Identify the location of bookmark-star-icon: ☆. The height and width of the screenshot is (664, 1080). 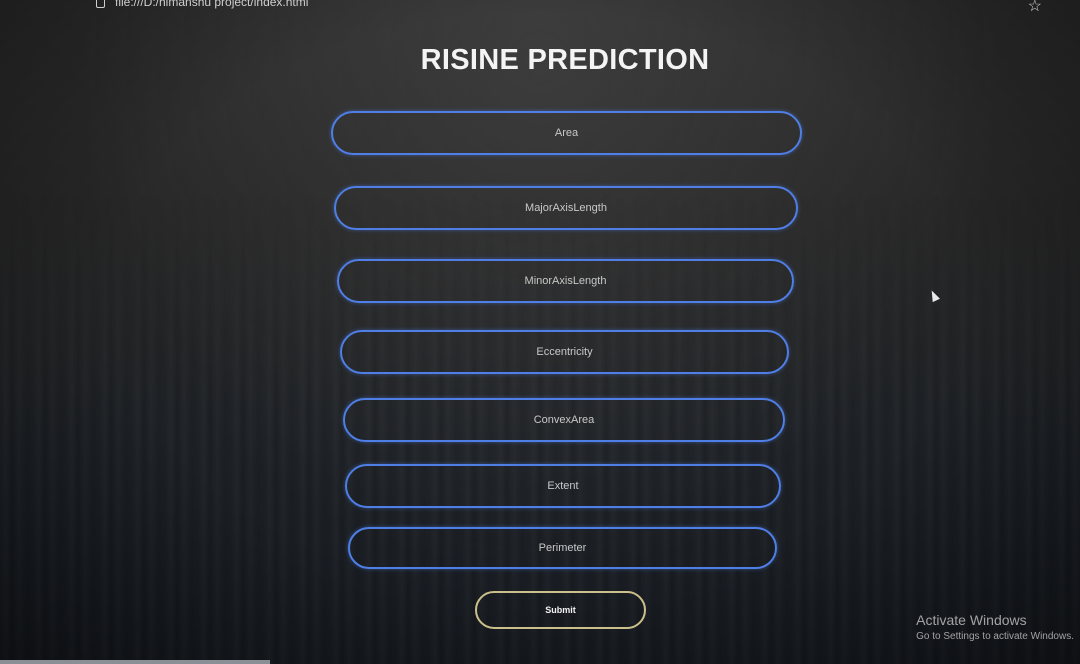
(1035, 8).